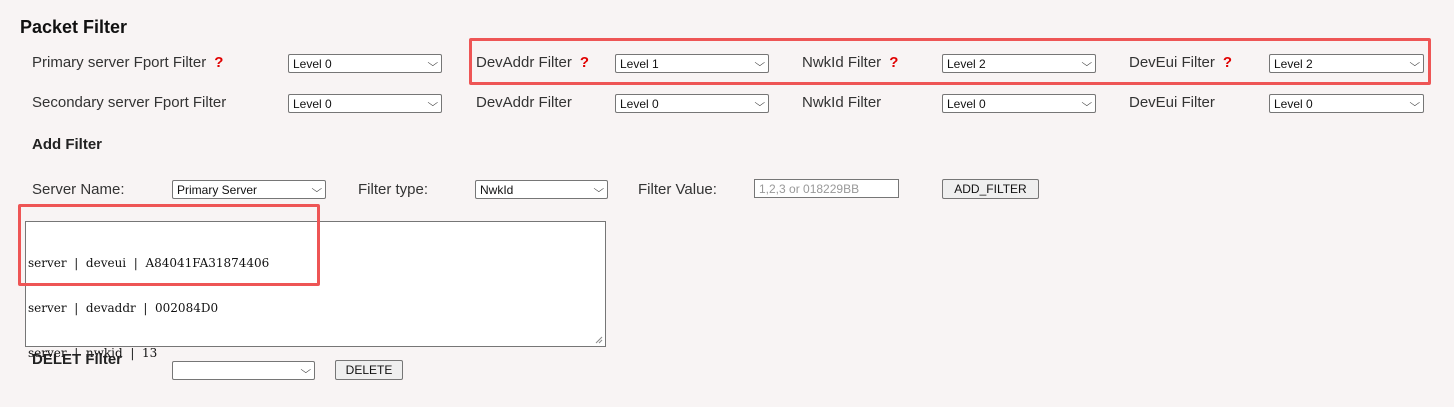 This screenshot has width=1454, height=407. Describe the element at coordinates (990, 189) in the screenshot. I see `add-filter-button: ADD_FILTER` at that location.